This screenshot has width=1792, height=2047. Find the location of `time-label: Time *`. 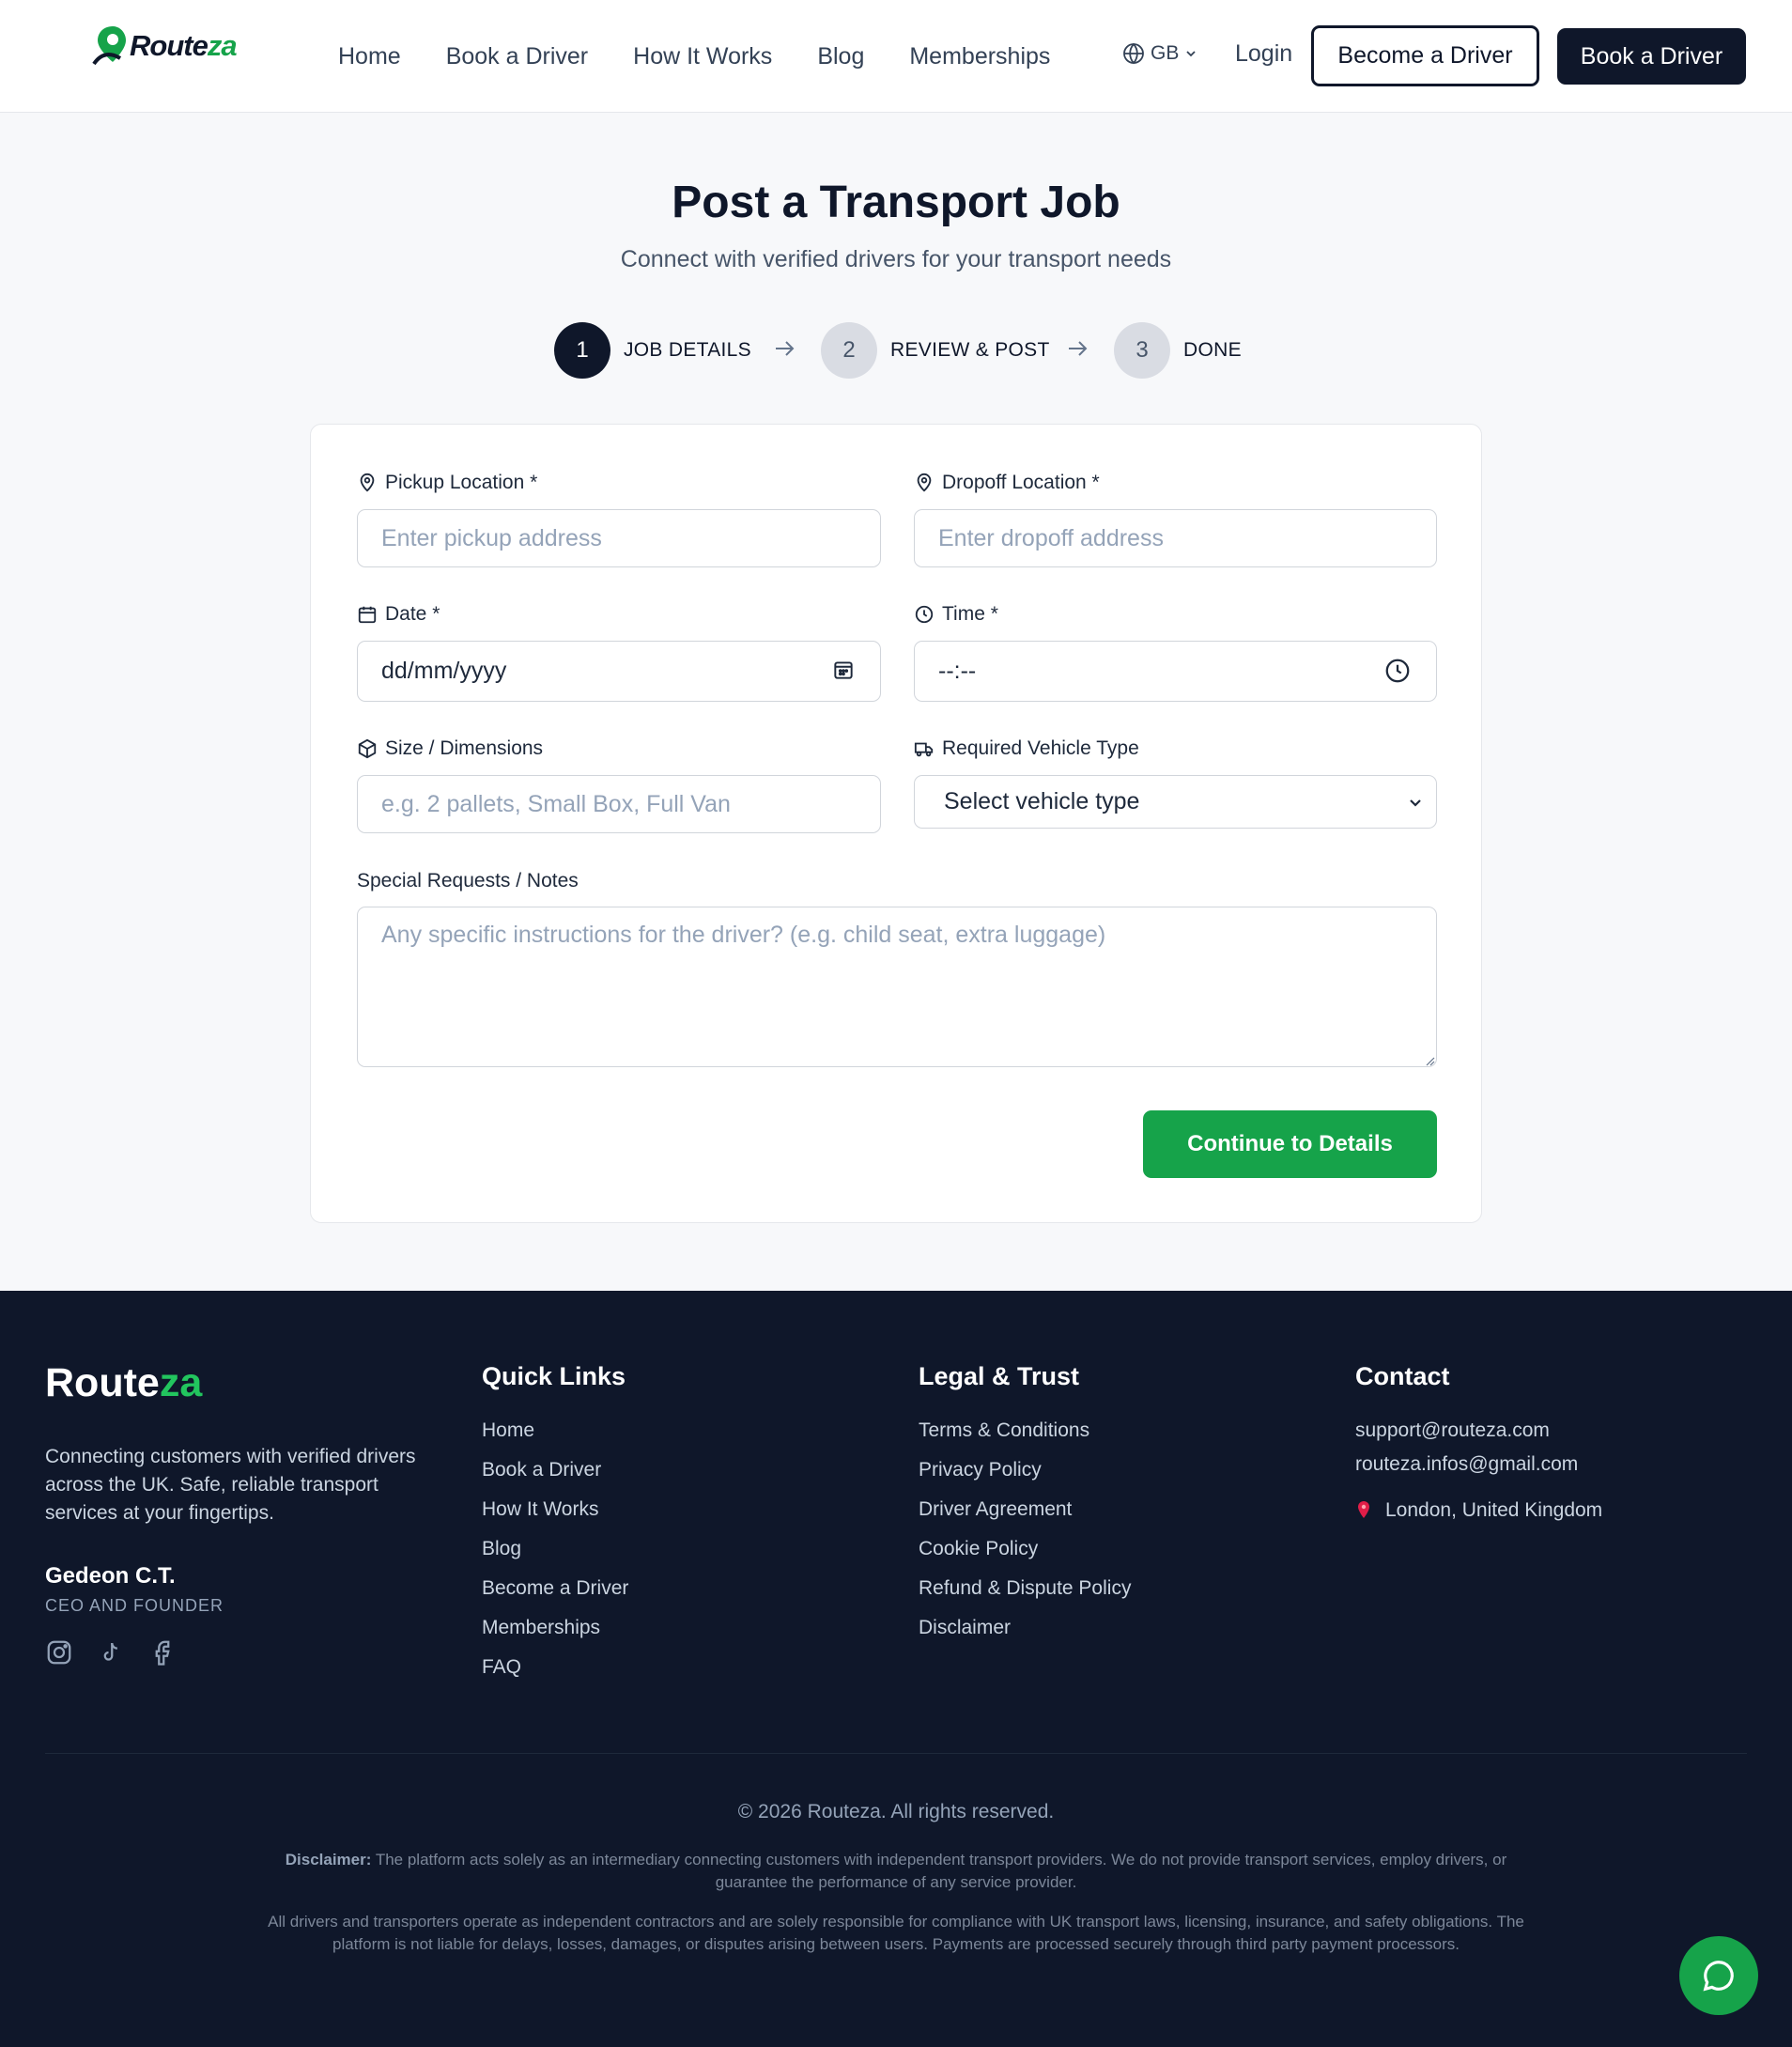

time-label: Time * is located at coordinates (956, 614).